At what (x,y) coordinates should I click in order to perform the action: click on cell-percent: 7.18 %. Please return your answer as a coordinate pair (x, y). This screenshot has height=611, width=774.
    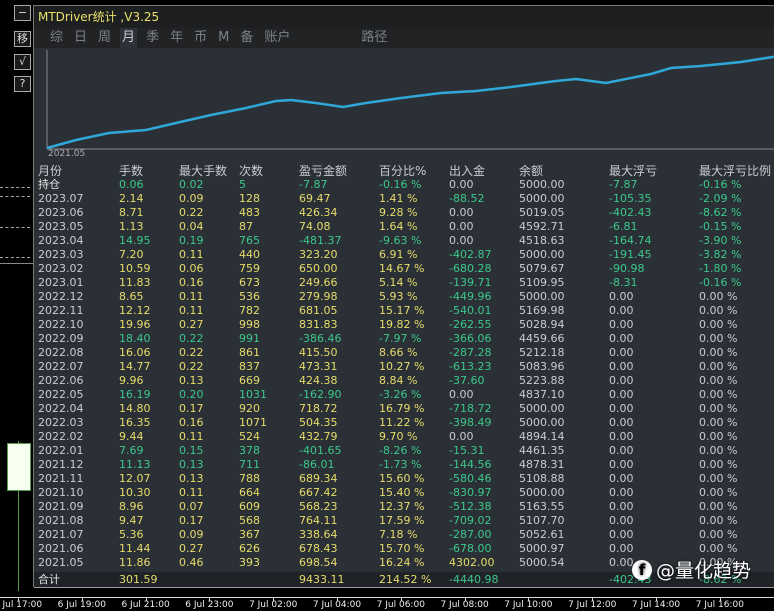
    Looking at the image, I should click on (398, 534).